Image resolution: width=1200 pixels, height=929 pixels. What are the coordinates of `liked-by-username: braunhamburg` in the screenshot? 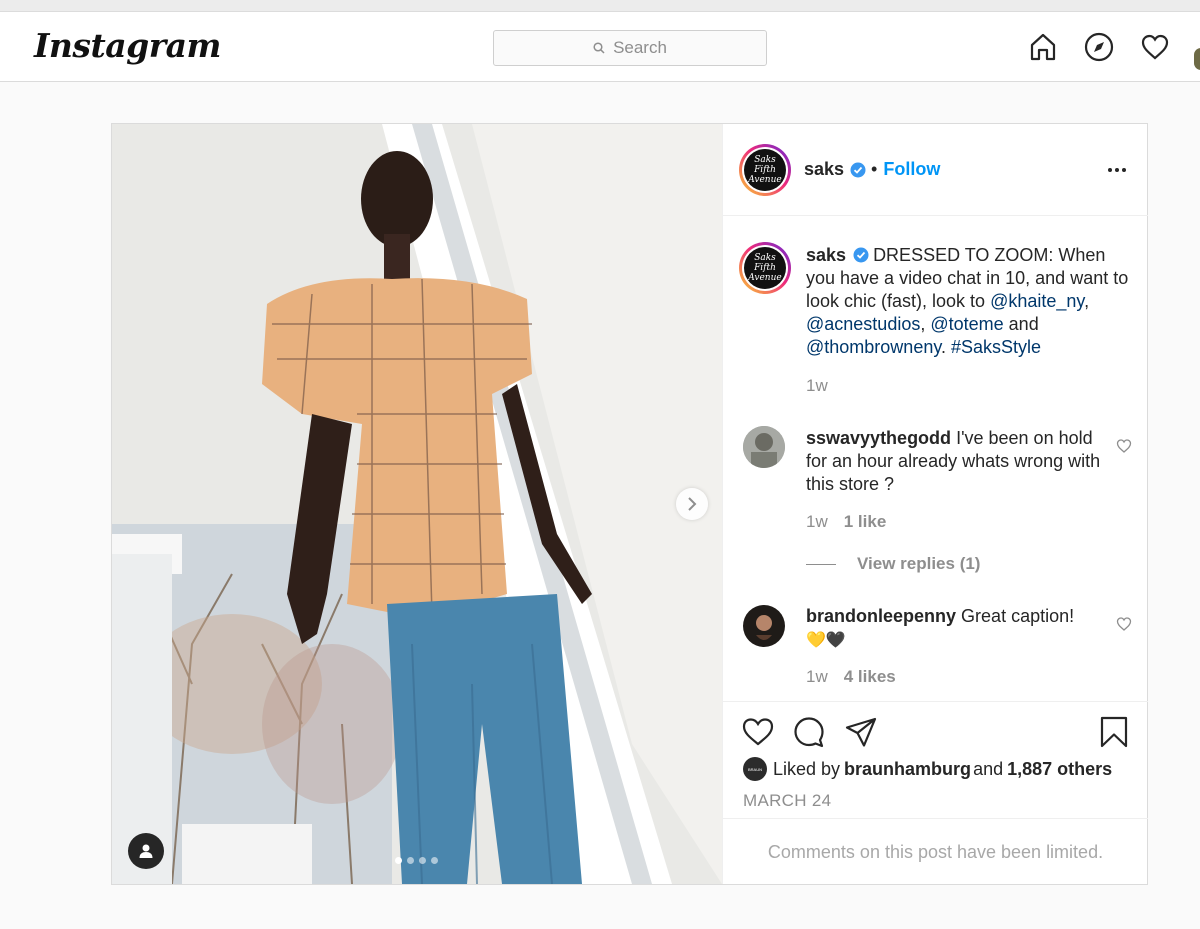 It's located at (907, 769).